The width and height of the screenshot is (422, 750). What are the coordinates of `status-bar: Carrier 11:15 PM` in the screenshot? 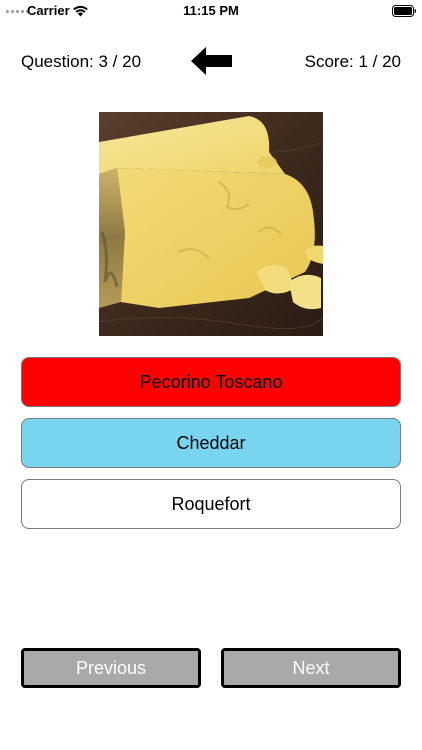 It's located at (211, 11).